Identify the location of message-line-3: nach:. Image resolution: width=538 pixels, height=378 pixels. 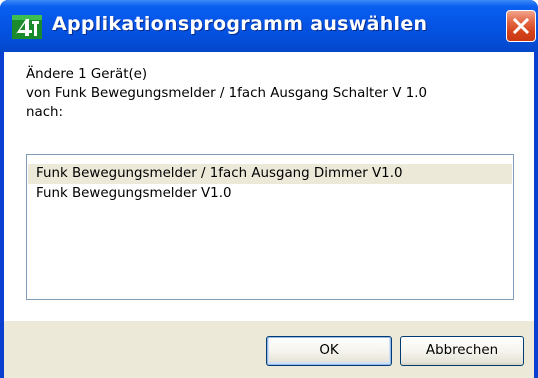
(45, 112).